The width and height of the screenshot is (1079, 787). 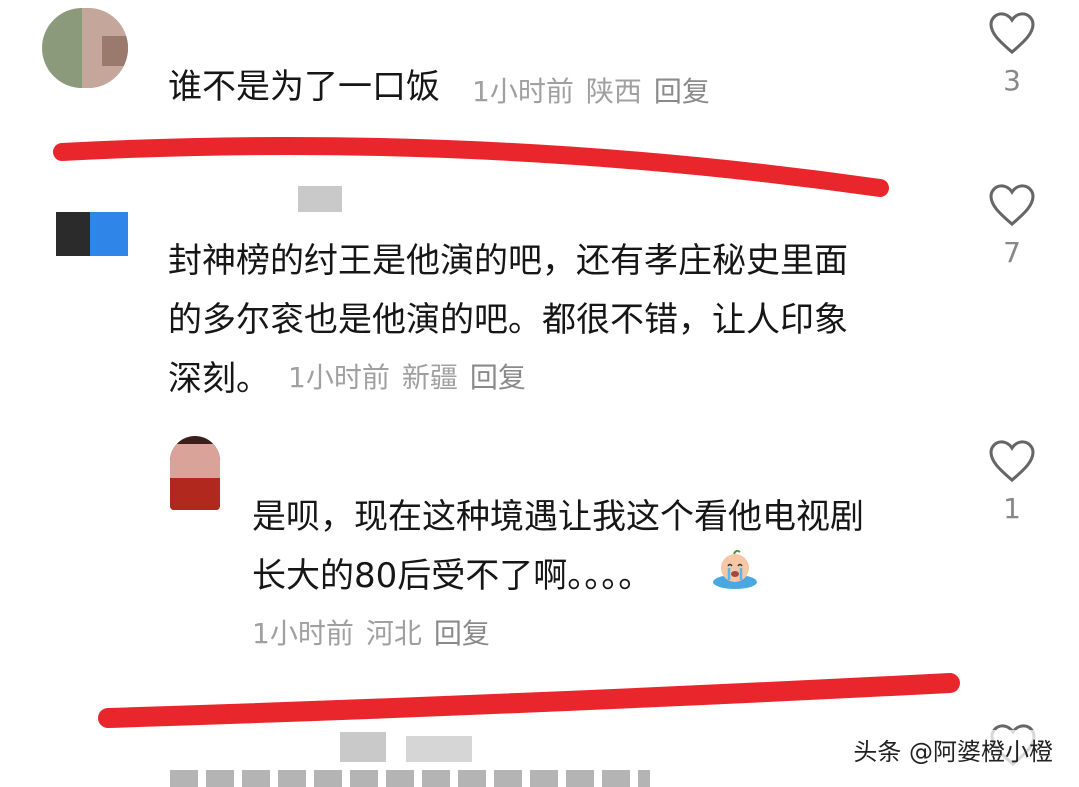 I want to click on comment-location: 陕西, so click(x=613, y=91).